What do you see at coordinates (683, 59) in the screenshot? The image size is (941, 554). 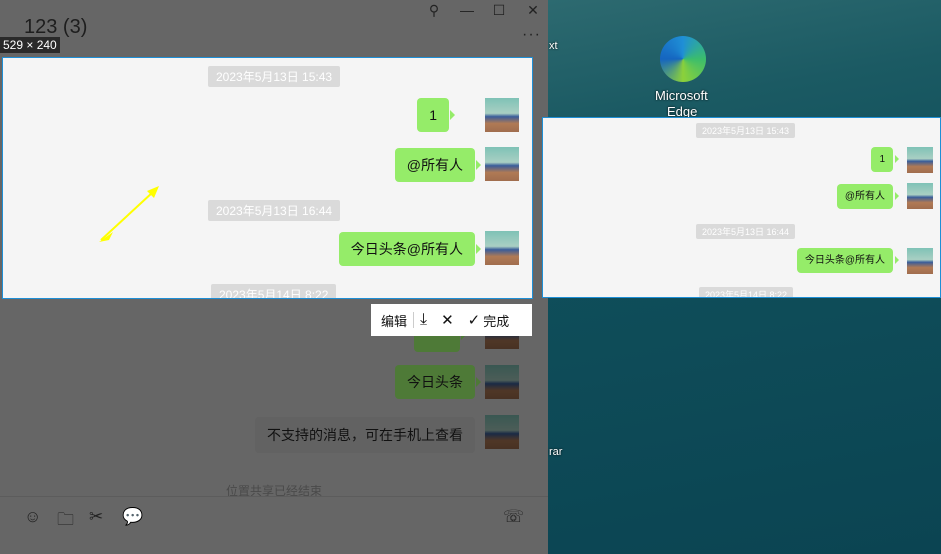 I see `edge-icon` at bounding box center [683, 59].